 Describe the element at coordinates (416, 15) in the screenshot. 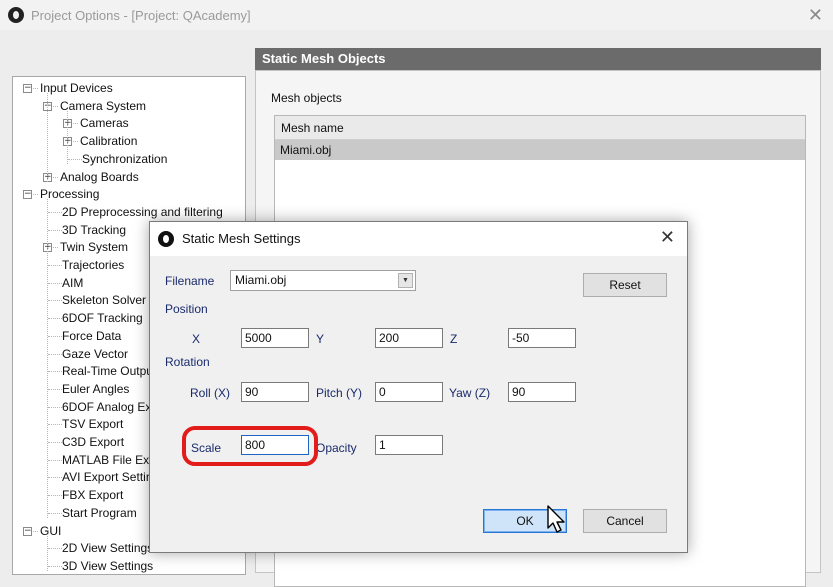

I see `window-titlebar: Project Options - [Project: QAcademy] ✕` at that location.